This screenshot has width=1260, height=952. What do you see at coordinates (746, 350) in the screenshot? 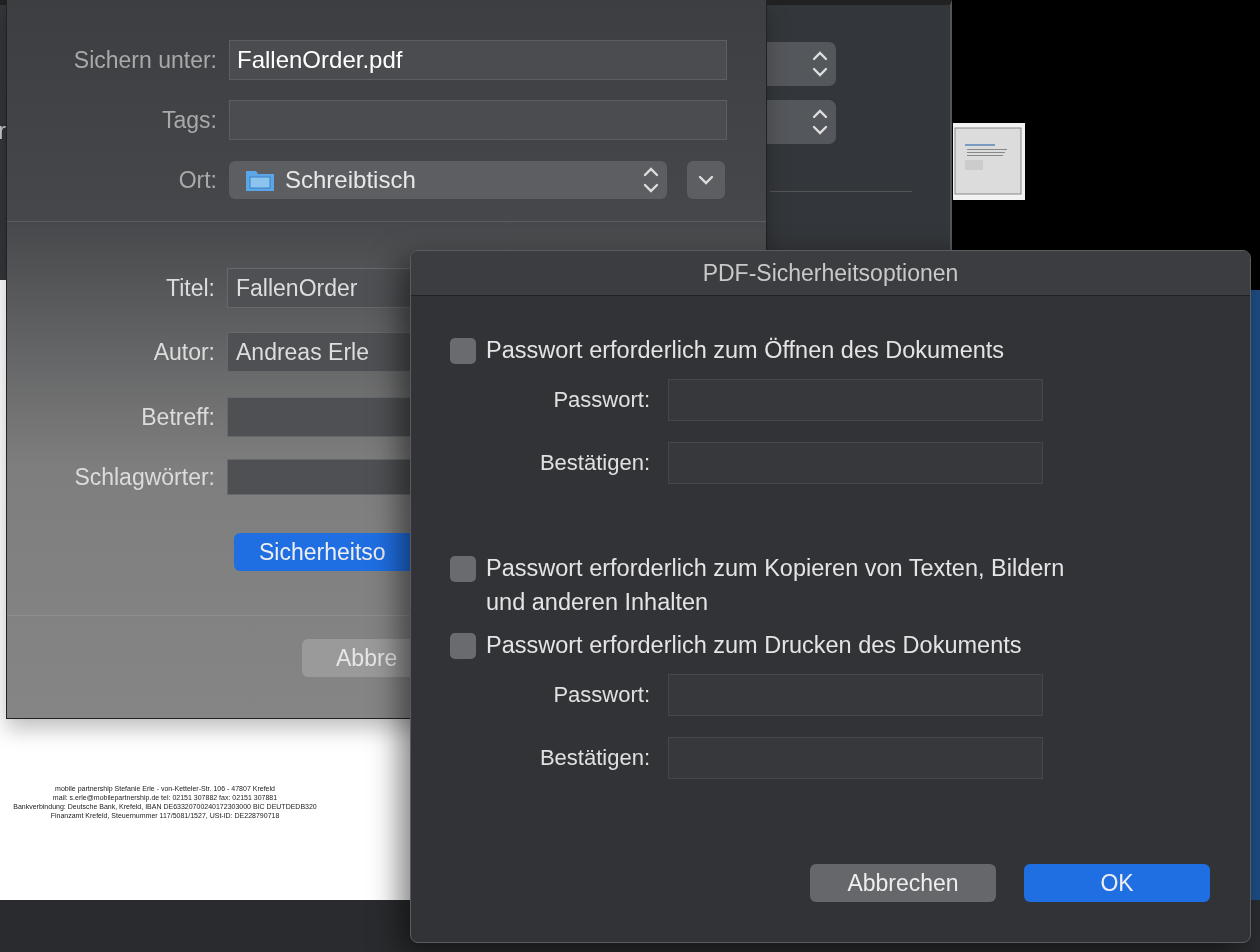
I see `option-label: Passwort erforderlich zum Öffnen des Dokuments` at bounding box center [746, 350].